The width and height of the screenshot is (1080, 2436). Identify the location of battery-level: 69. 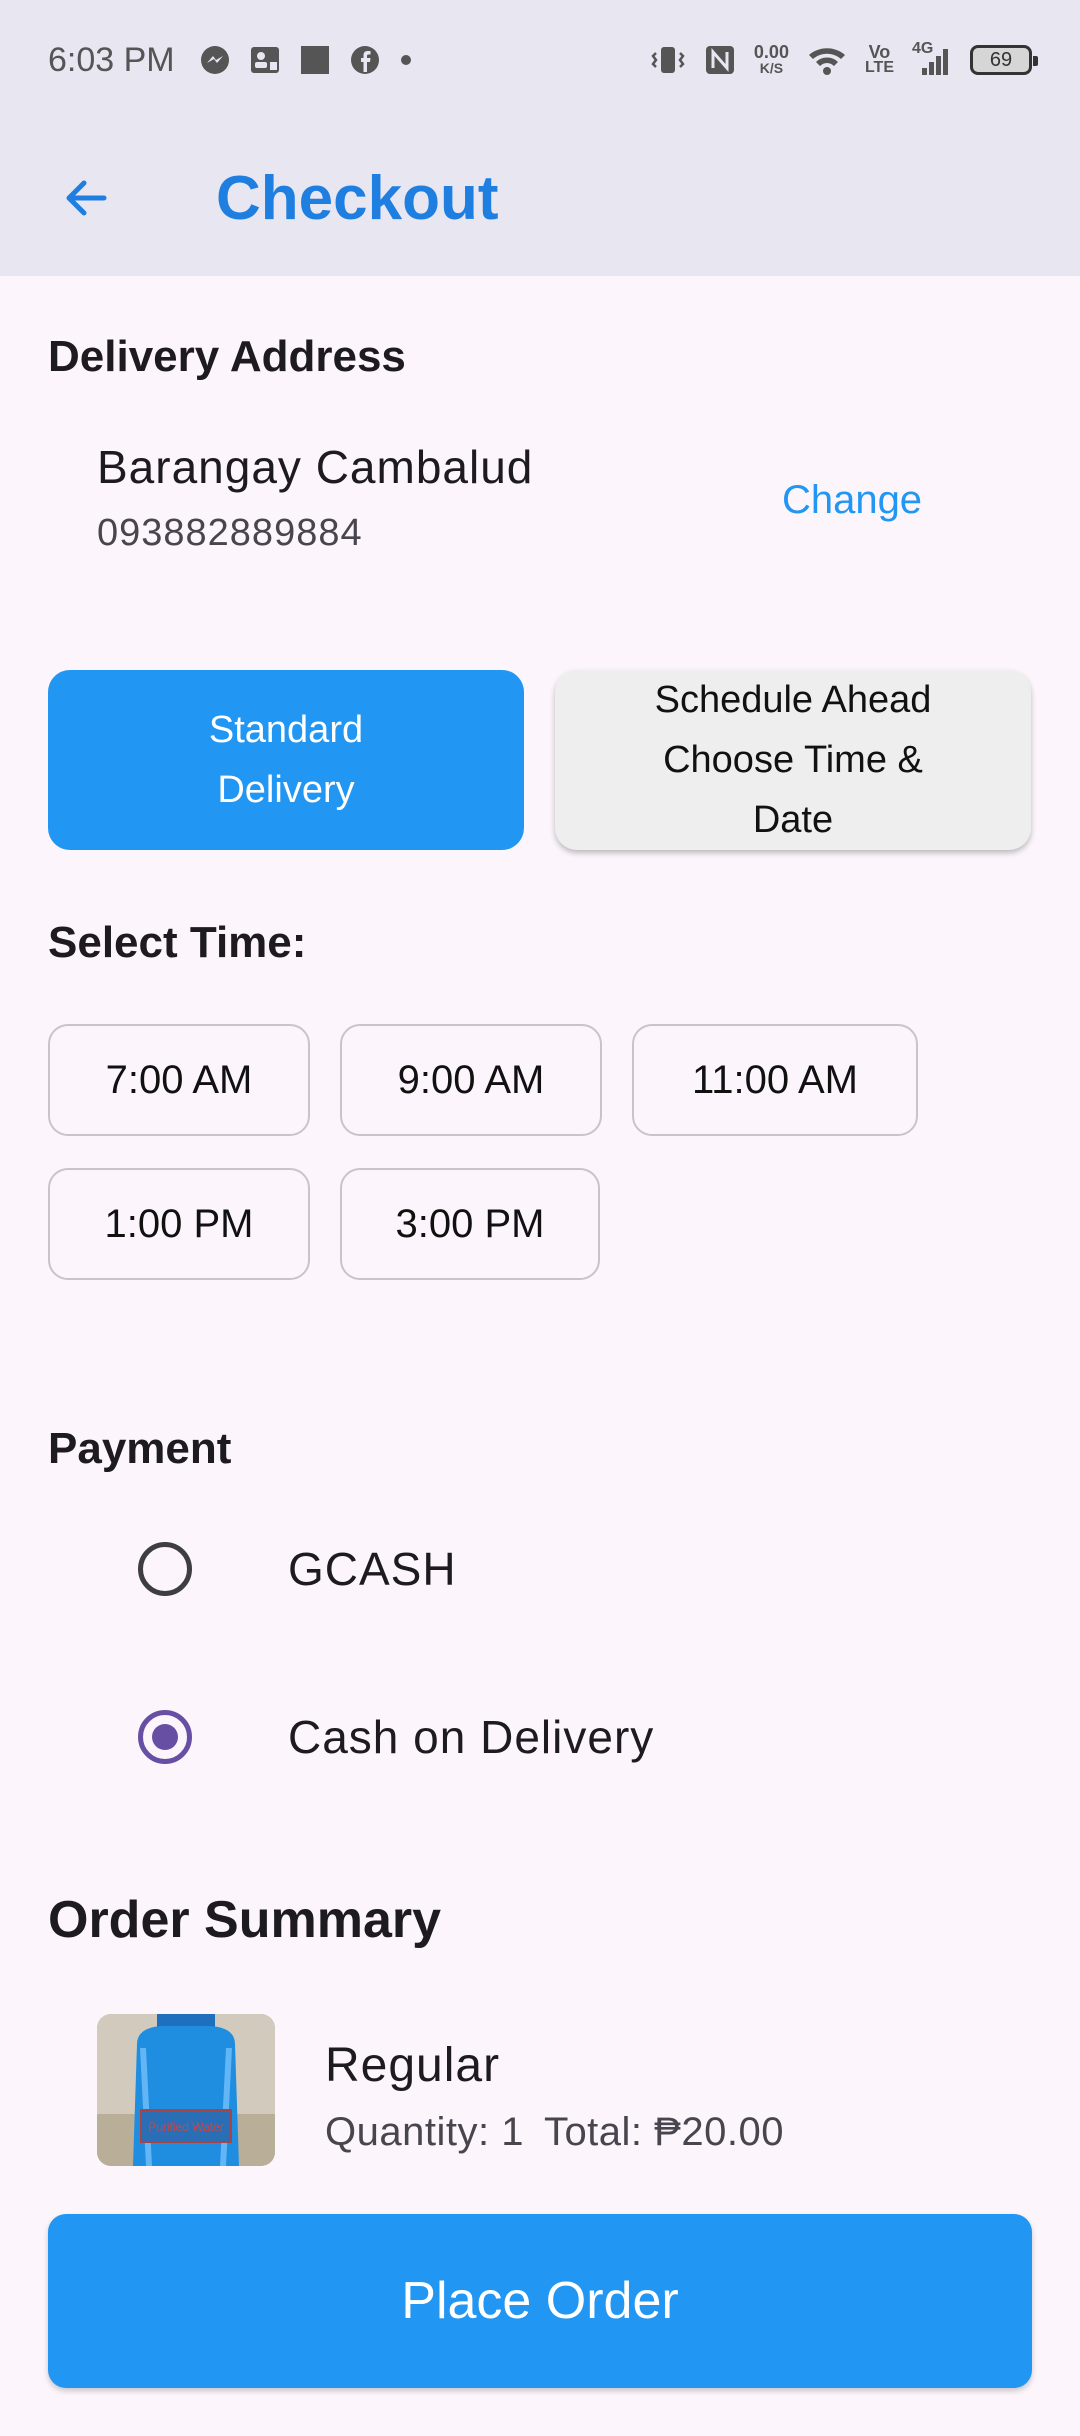
(1001, 59).